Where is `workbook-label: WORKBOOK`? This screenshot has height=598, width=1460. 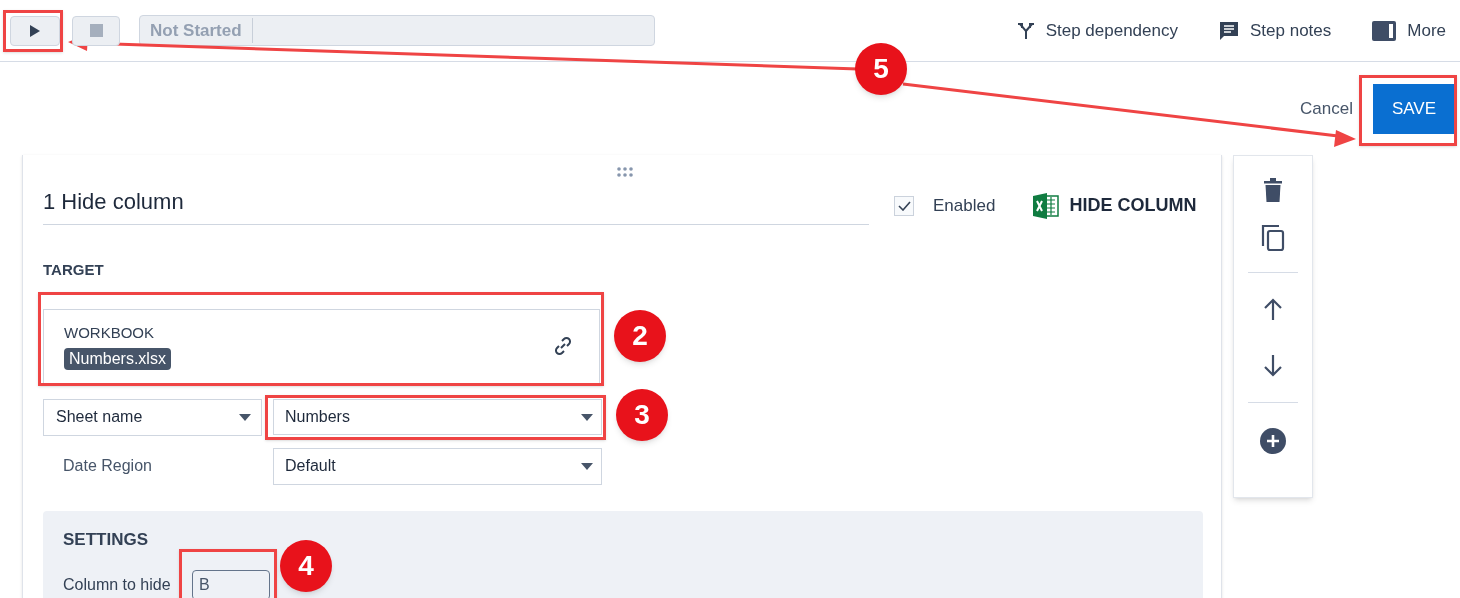
workbook-label: WORKBOOK is located at coordinates (109, 333).